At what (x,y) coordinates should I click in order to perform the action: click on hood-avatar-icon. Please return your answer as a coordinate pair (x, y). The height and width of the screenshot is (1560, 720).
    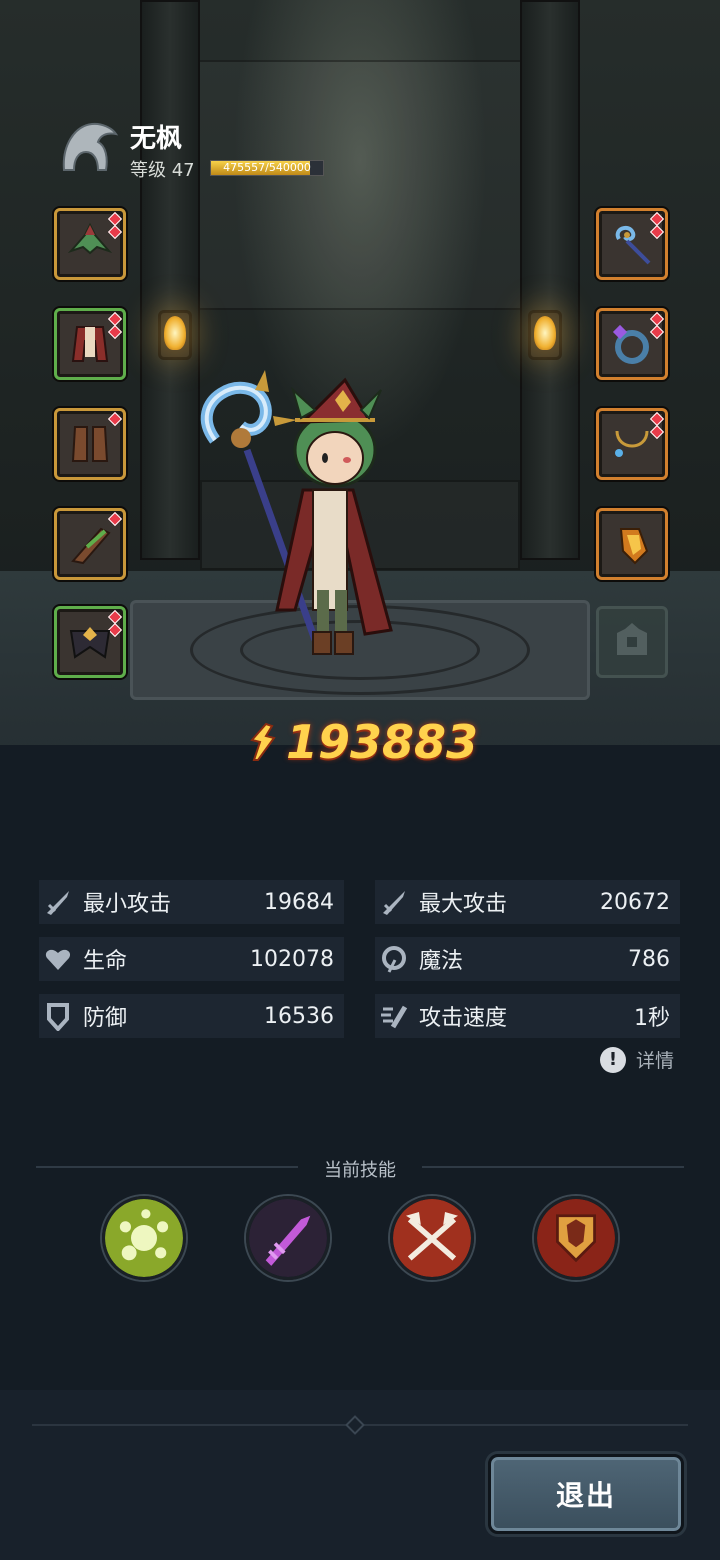
    Looking at the image, I should click on (88, 148).